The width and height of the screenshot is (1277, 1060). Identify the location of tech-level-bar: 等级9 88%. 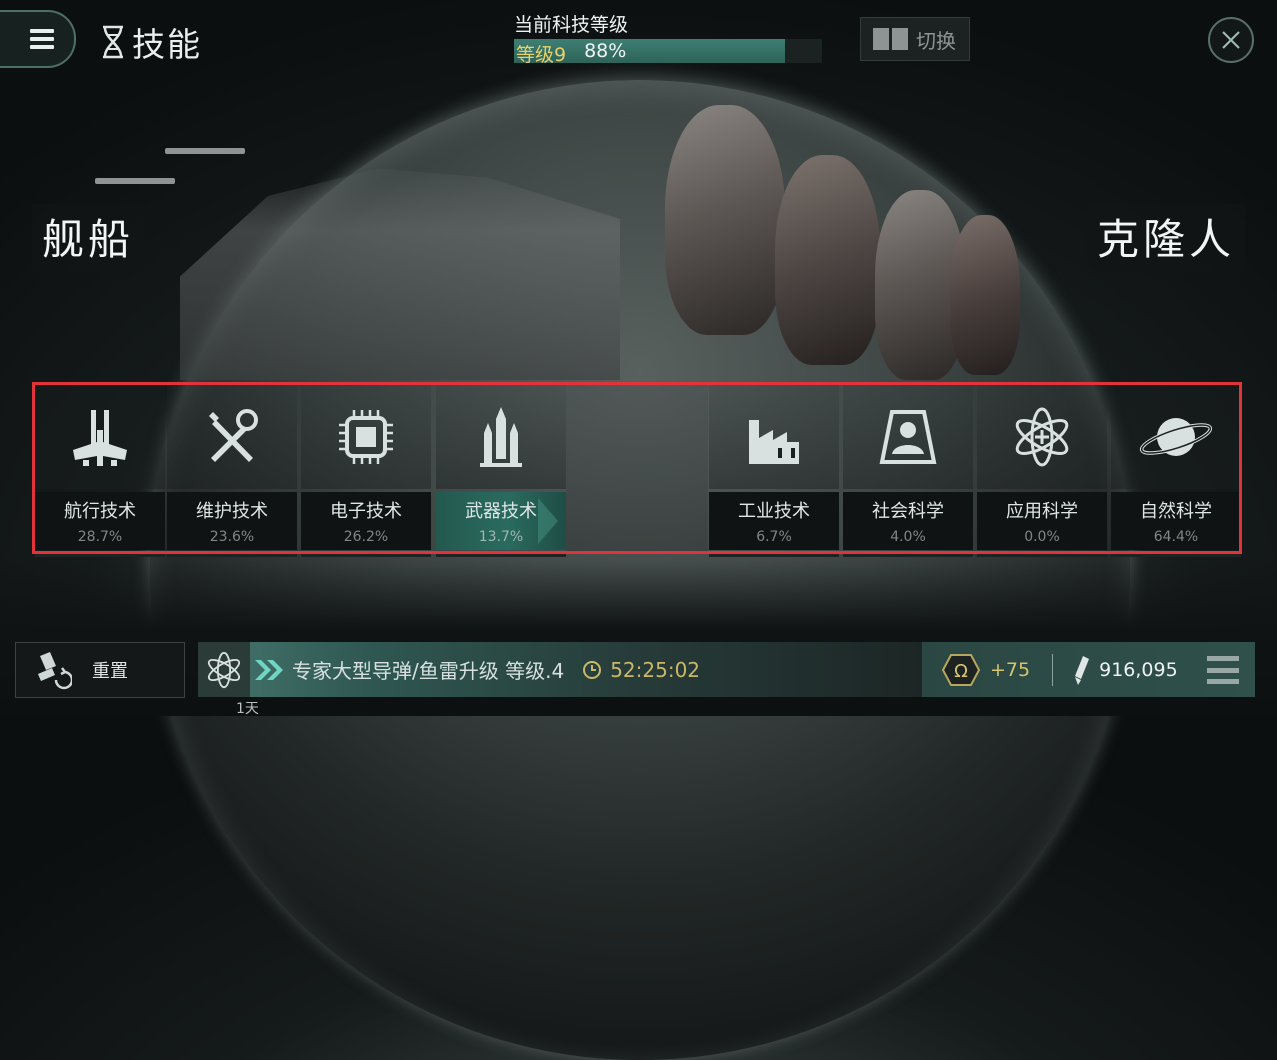
(668, 52).